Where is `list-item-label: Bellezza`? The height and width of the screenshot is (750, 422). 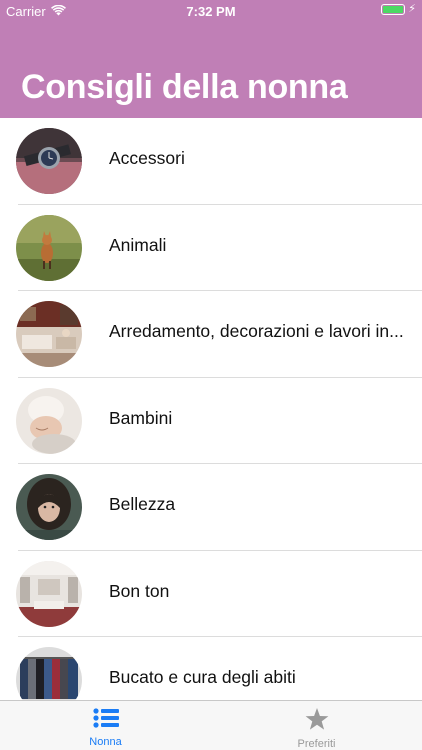 list-item-label: Bellezza is located at coordinates (142, 504).